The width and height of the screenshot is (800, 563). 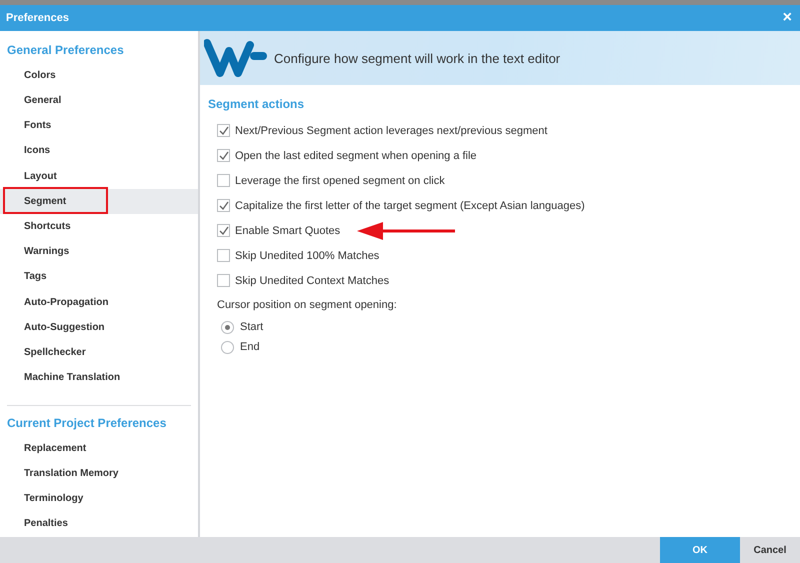 What do you see at coordinates (99, 449) in the screenshot?
I see `sidebar-item: Replacement` at bounding box center [99, 449].